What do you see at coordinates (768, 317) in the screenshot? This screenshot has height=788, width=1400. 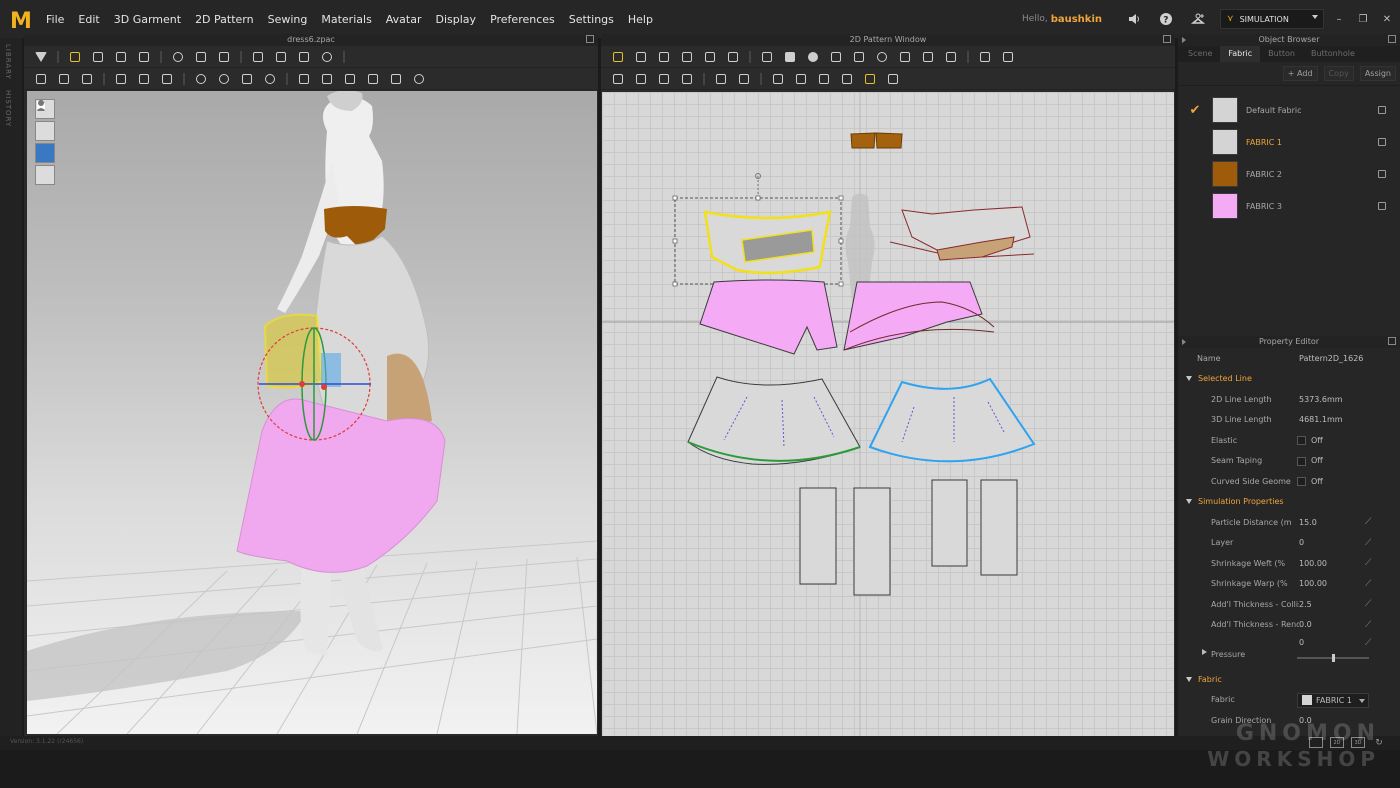 I see `pattern-pink-left` at bounding box center [768, 317].